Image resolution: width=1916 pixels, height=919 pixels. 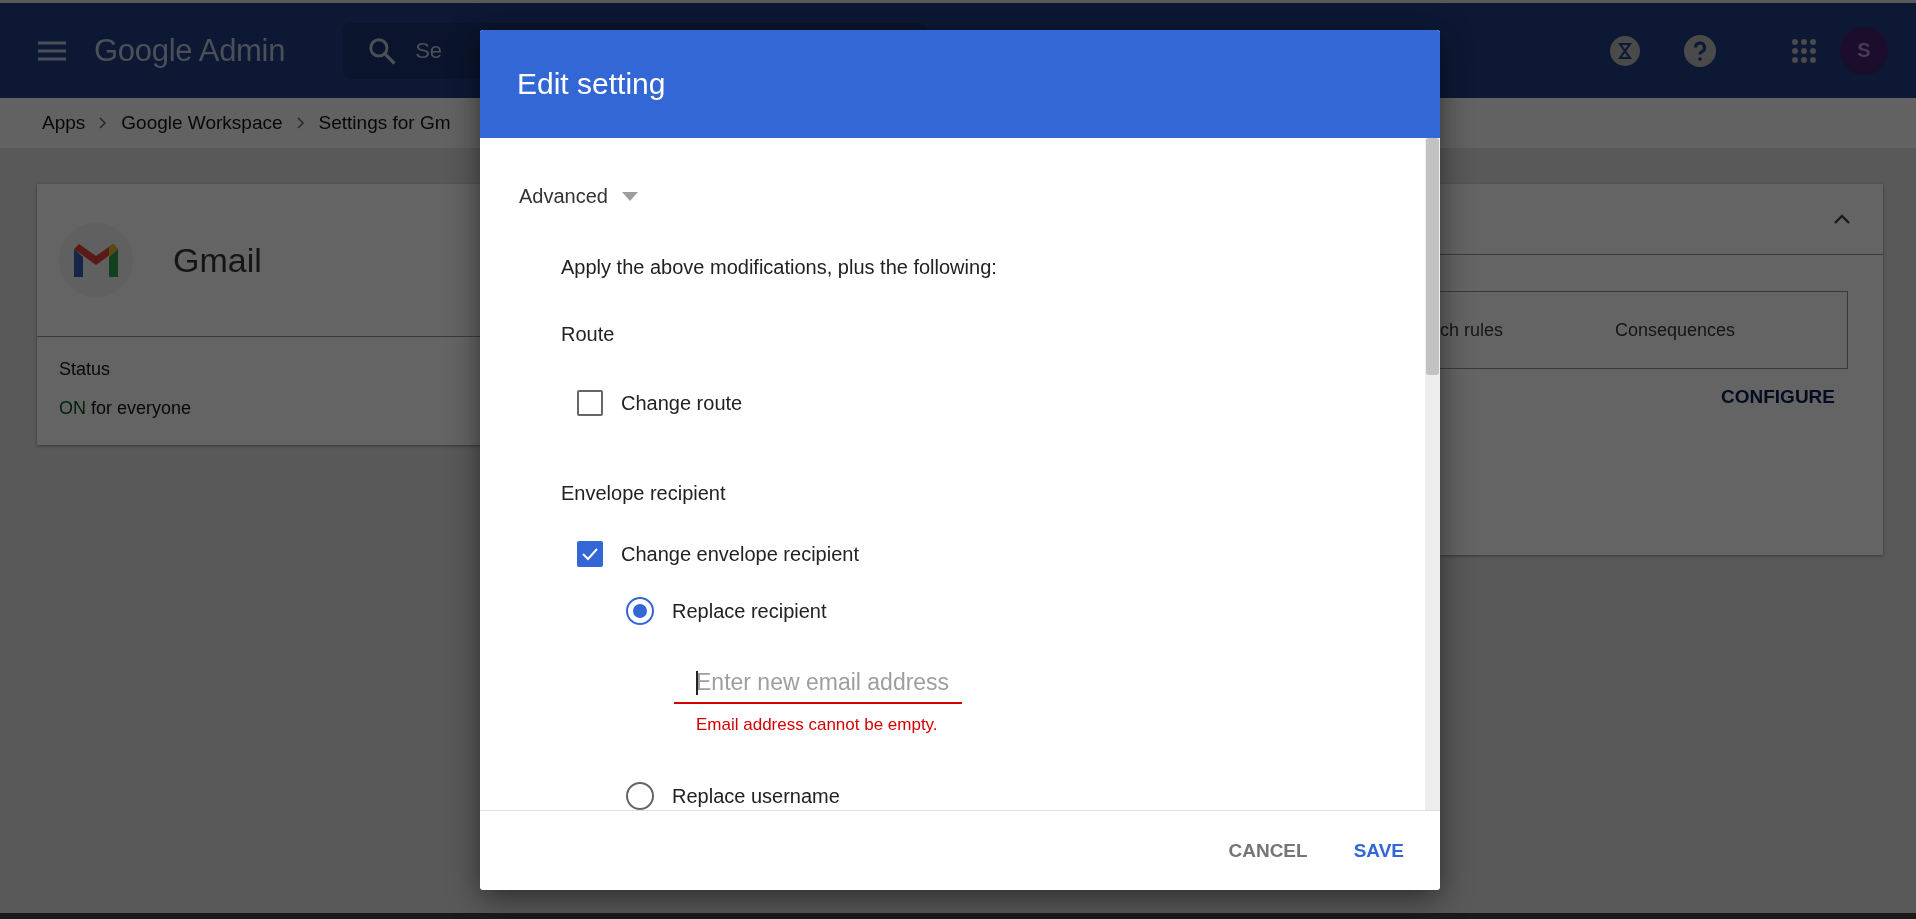 What do you see at coordinates (1778, 397) in the screenshot?
I see `configure-link: CONFIGURE` at bounding box center [1778, 397].